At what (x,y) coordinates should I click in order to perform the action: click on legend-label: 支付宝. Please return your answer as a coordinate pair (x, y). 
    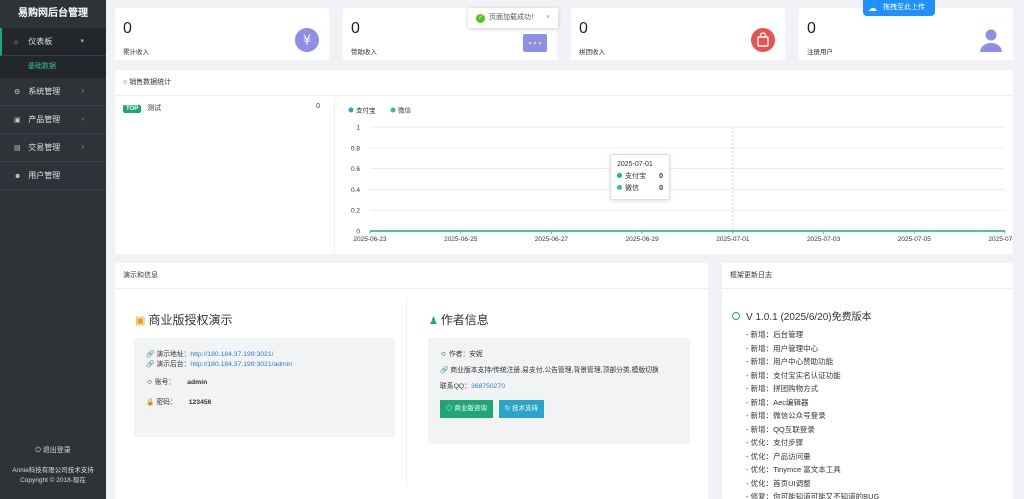
    Looking at the image, I should click on (366, 110).